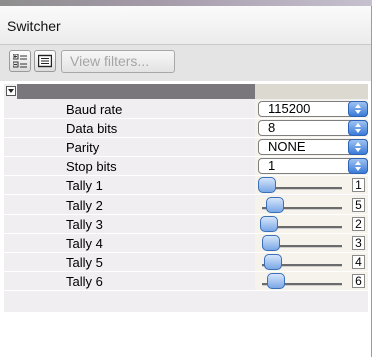 Image resolution: width=372 pixels, height=357 pixels. What do you see at coordinates (186, 224) in the screenshot?
I see `property-row: Tally 3 2` at bounding box center [186, 224].